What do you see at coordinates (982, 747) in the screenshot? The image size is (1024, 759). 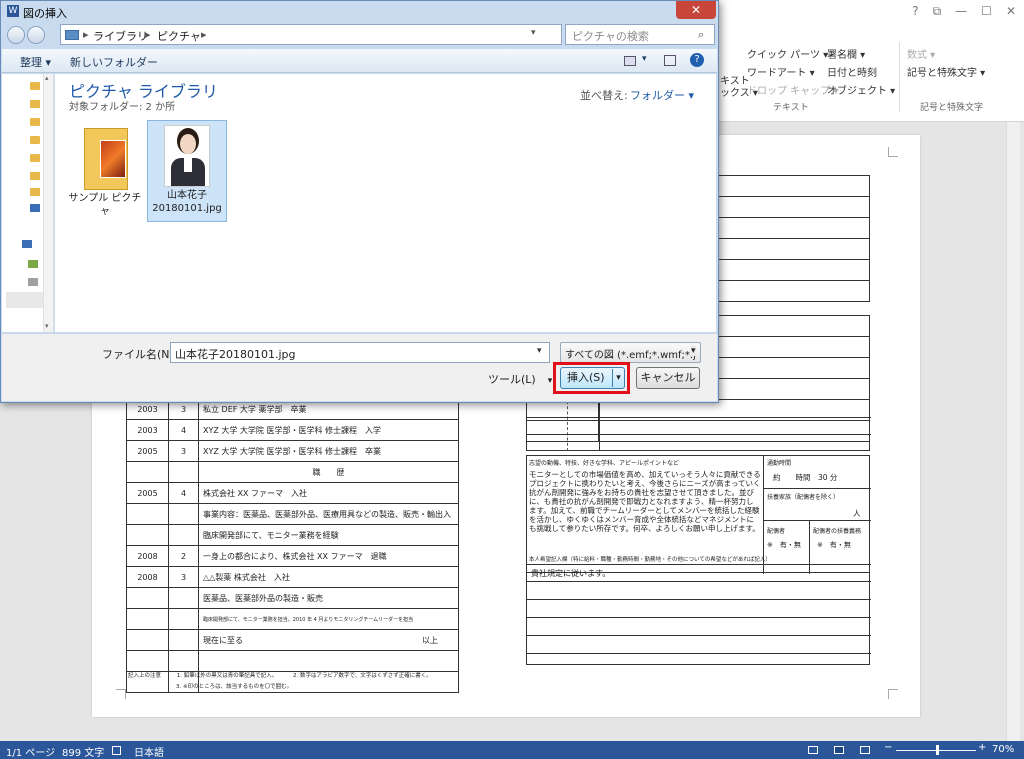 I see `zoom-in-icon: +` at bounding box center [982, 747].